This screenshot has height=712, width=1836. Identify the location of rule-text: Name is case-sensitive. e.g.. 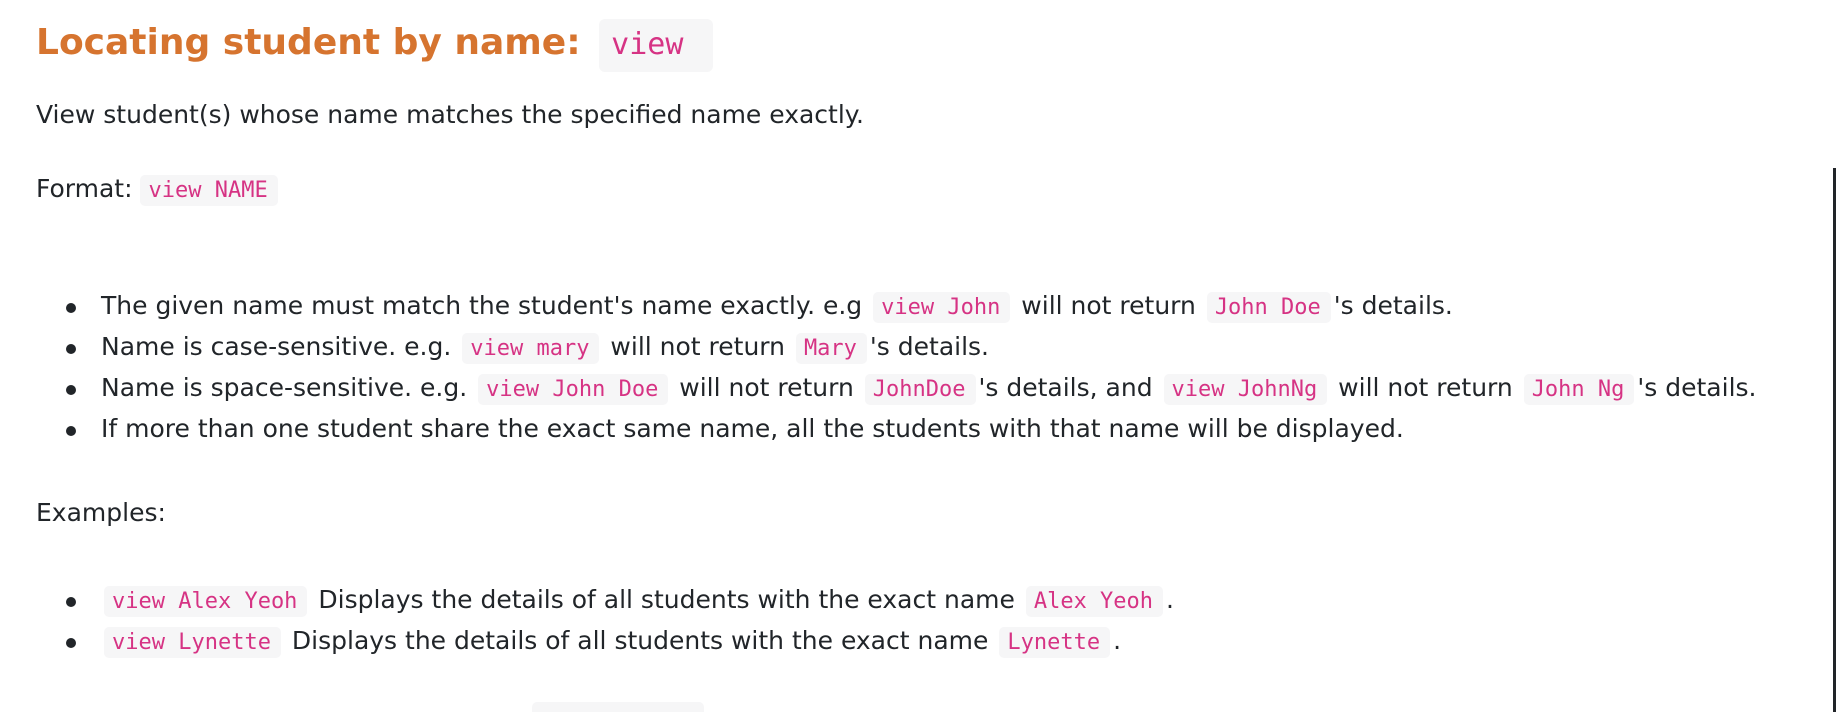
(276, 346).